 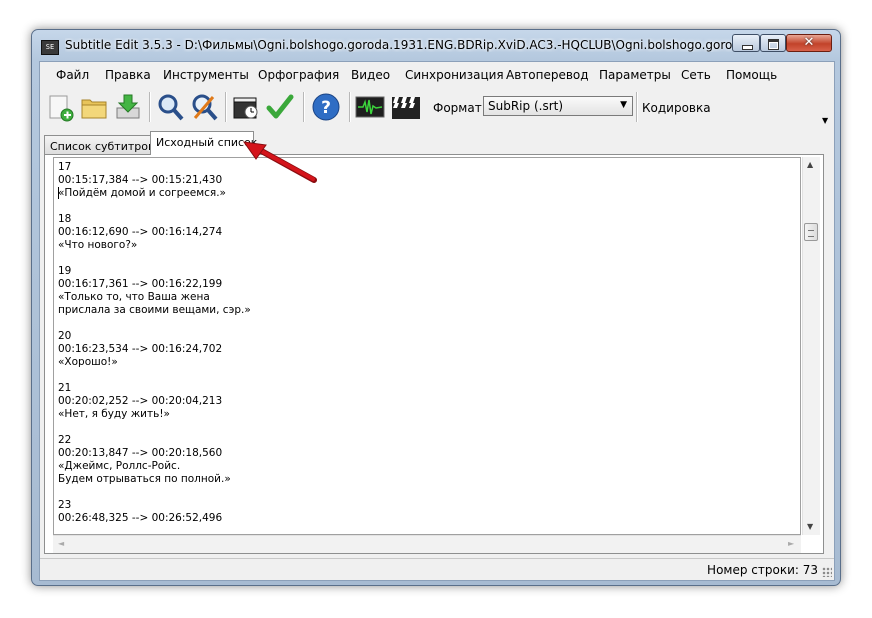 I want to click on menu-help: Помощь, so click(x=751, y=75).